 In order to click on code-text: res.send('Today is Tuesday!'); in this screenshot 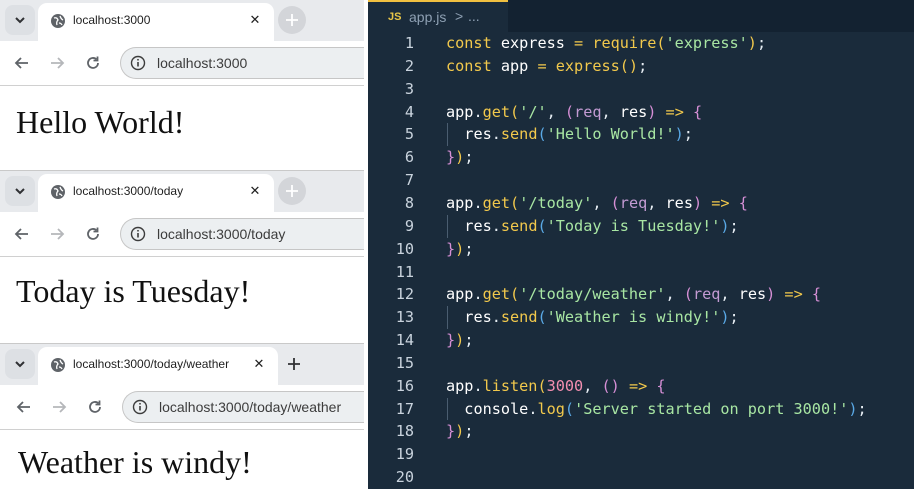, I will do `click(601, 225)`.